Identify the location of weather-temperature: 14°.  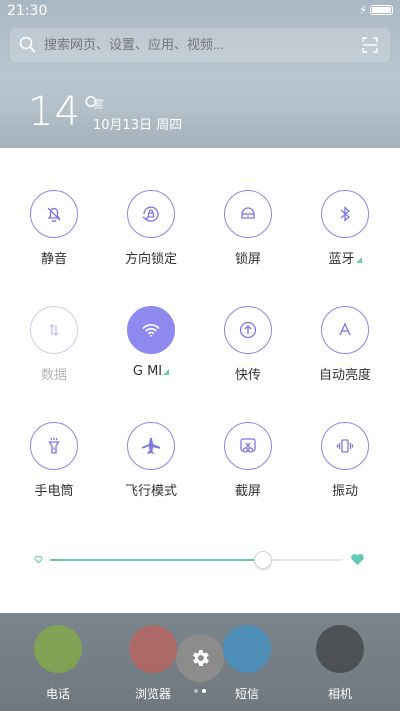
(65, 112).